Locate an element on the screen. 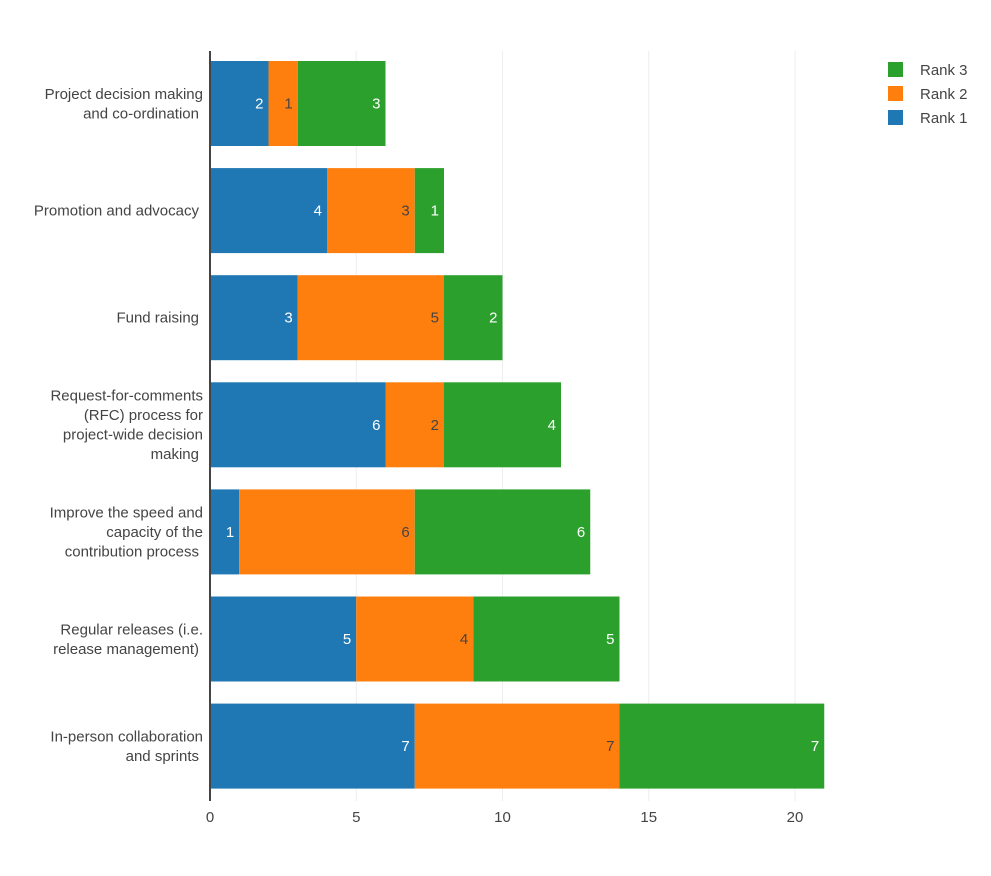 This screenshot has width=991, height=876. category-label-line: Promotion and advocacy is located at coordinates (117, 211).